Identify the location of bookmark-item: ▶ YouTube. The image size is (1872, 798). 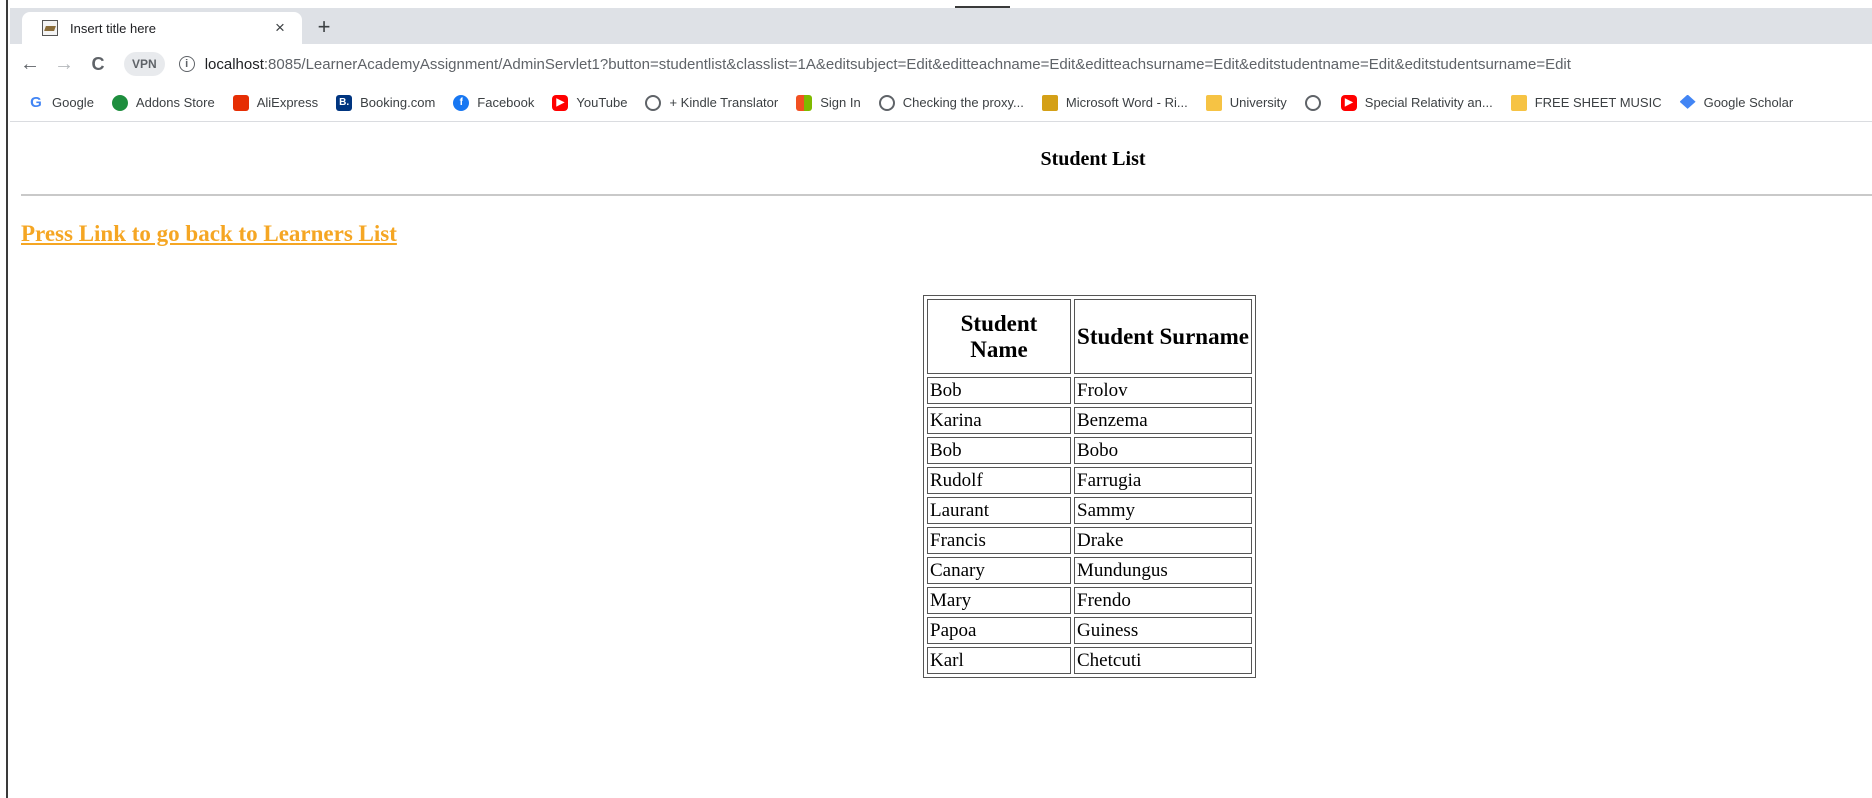
(590, 102).